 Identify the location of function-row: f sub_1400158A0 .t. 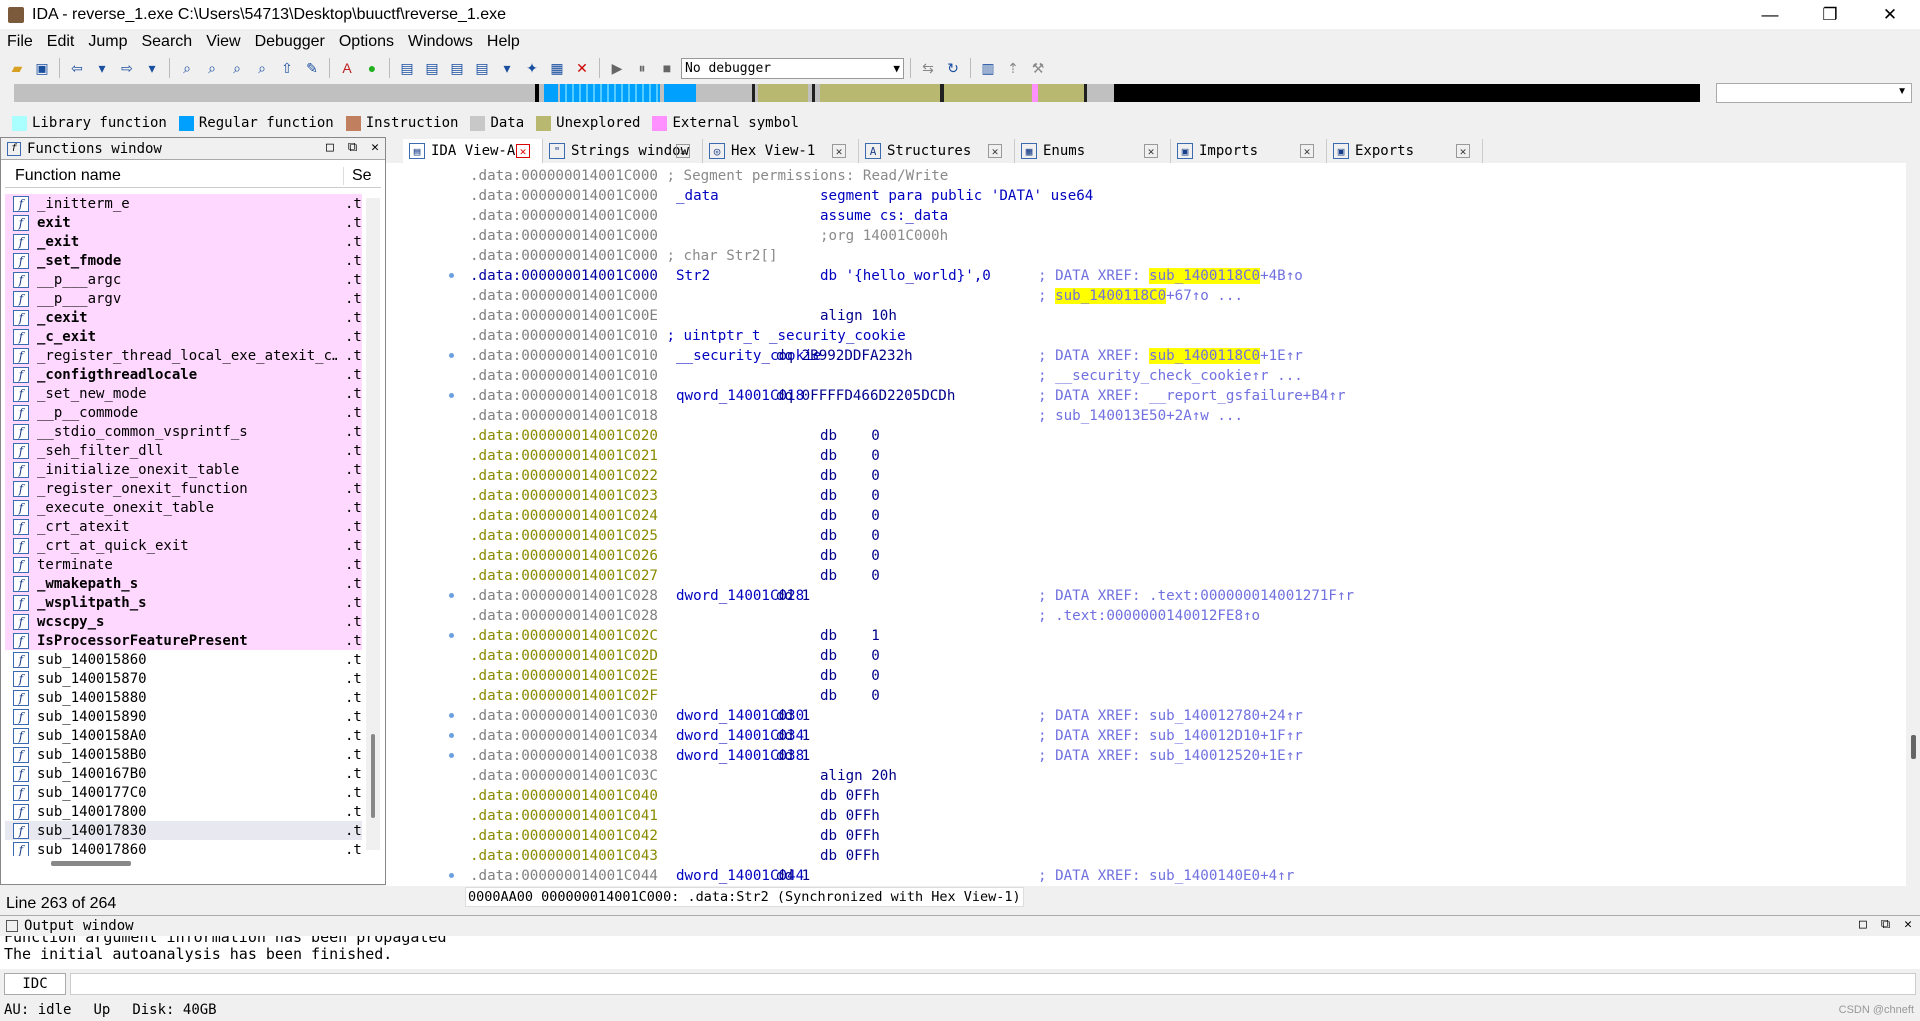
(183, 735).